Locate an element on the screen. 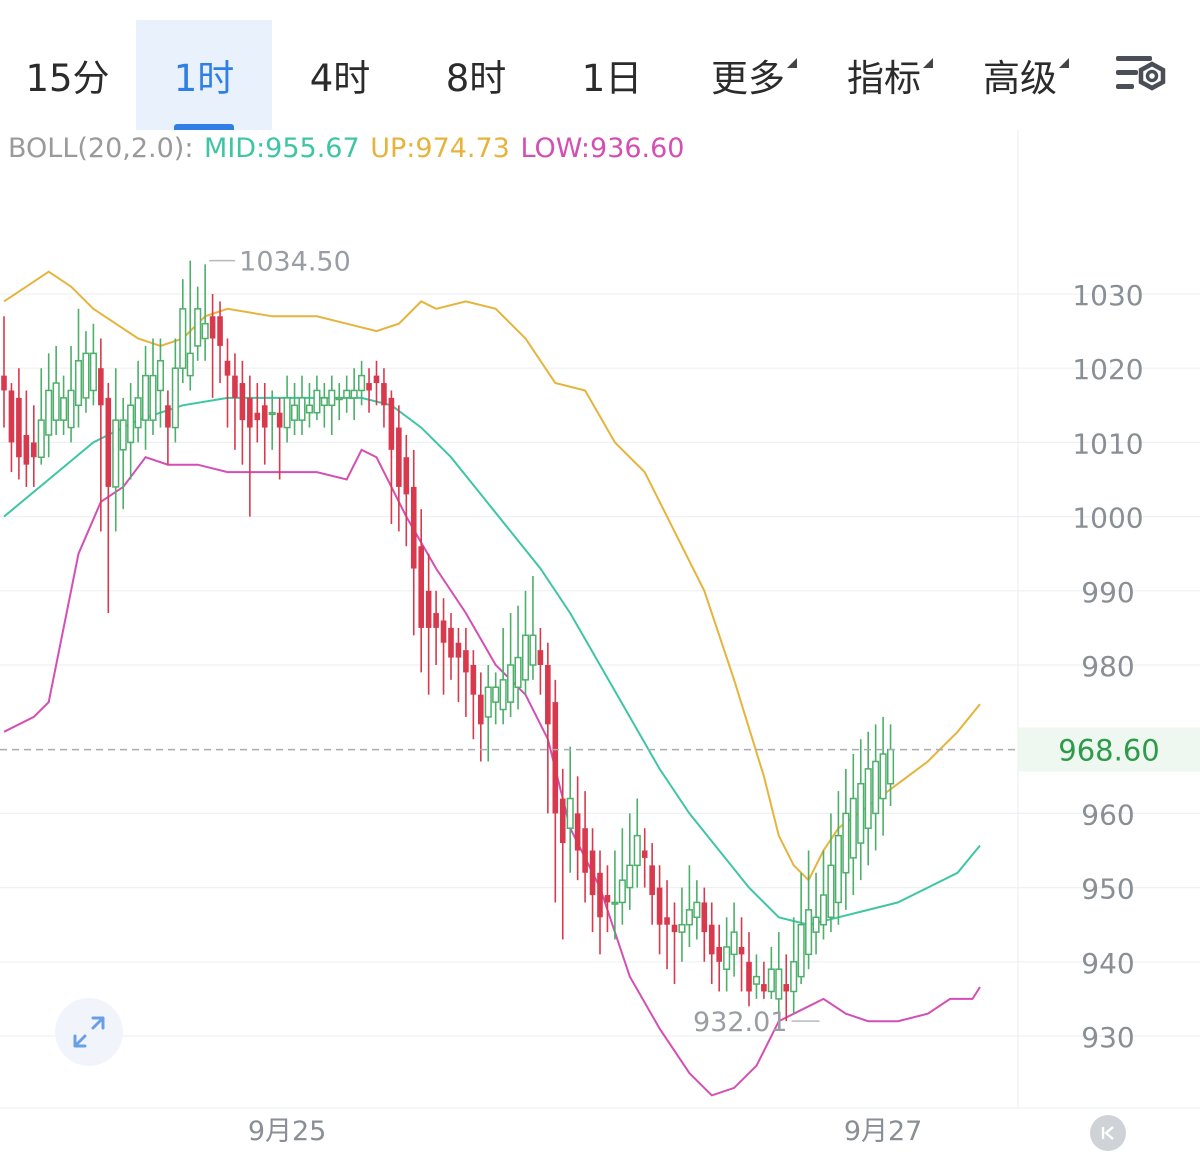 This screenshot has width=1200, height=1153. timeframe-tab-bar: 15分 1时 4时 8时 1日 更多 指标 高级 is located at coordinates (600, 65).